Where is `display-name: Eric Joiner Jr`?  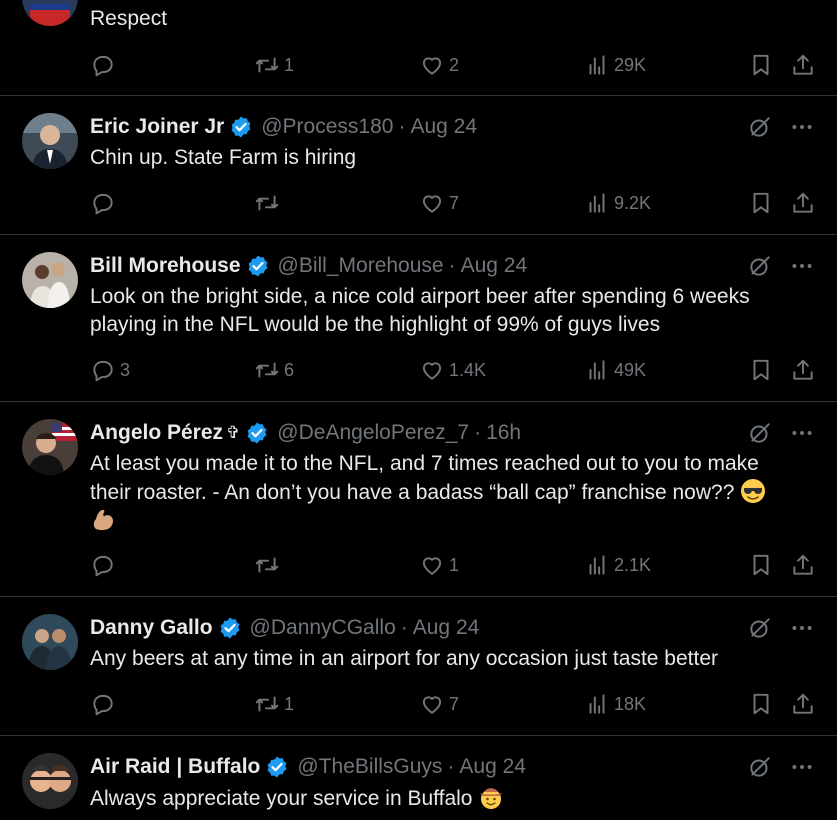
display-name: Eric Joiner Jr is located at coordinates (157, 127).